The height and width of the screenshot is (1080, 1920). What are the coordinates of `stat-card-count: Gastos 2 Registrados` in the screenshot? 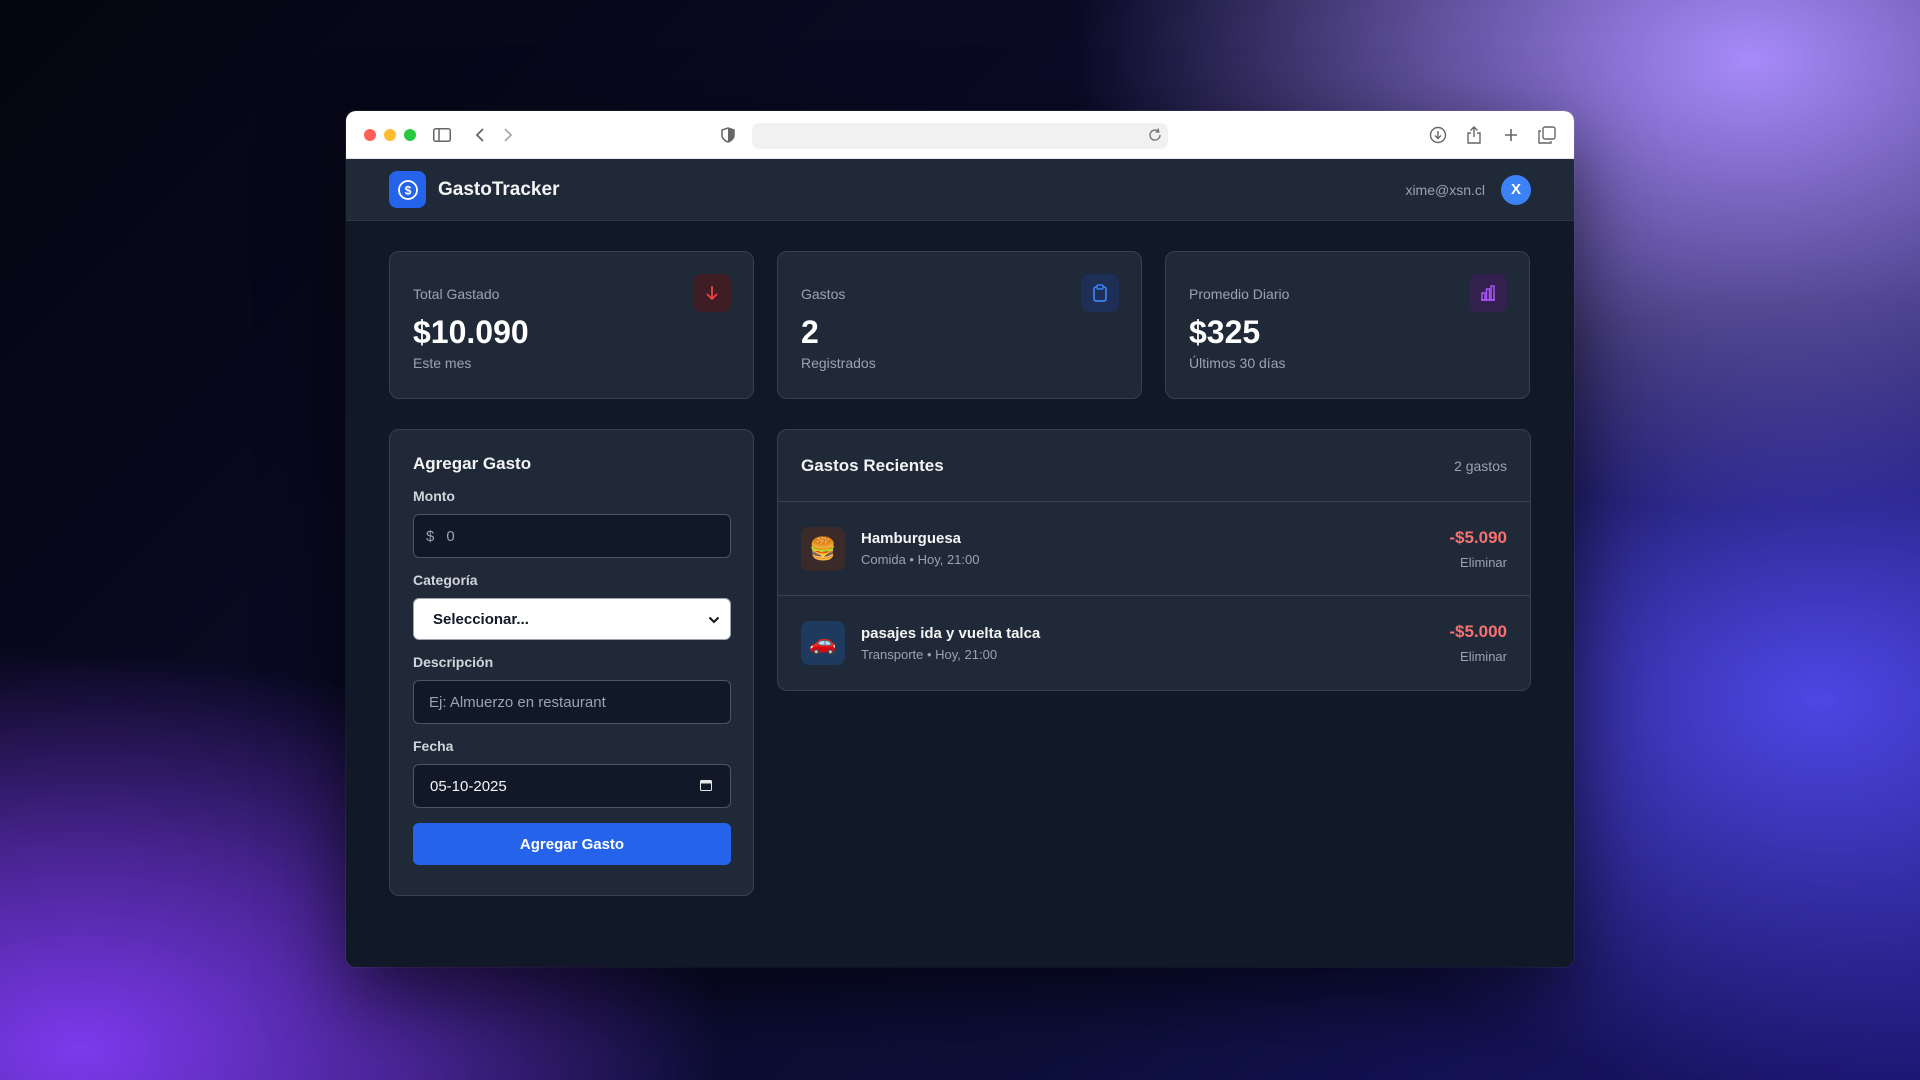 It's located at (959, 325).